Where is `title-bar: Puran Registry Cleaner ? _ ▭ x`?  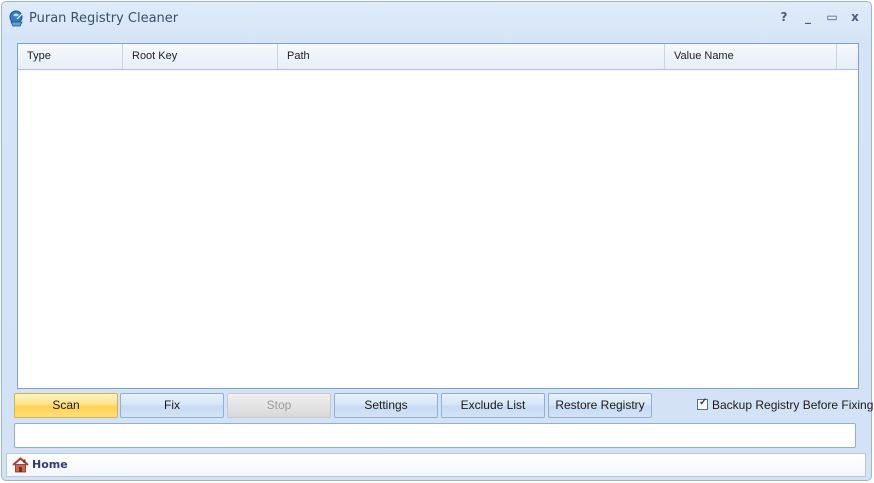
title-bar: Puran Registry Cleaner ? _ ▭ x is located at coordinates (436, 19).